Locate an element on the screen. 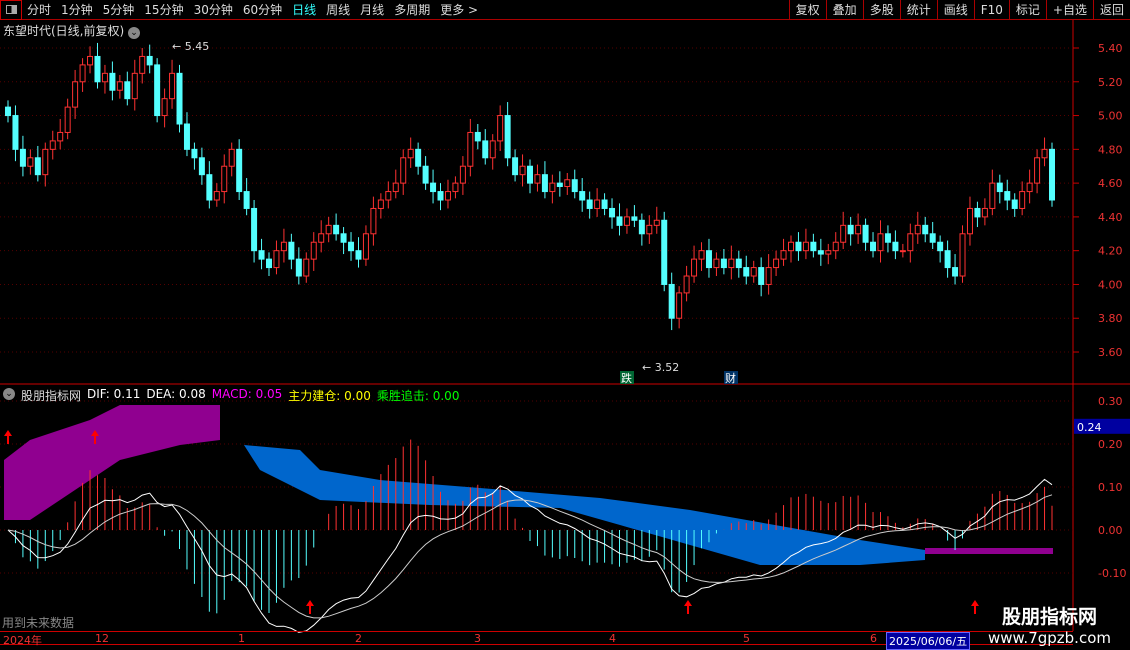 The image size is (1130, 650). price-tick-label: 5.00 is located at coordinates (1110, 116).